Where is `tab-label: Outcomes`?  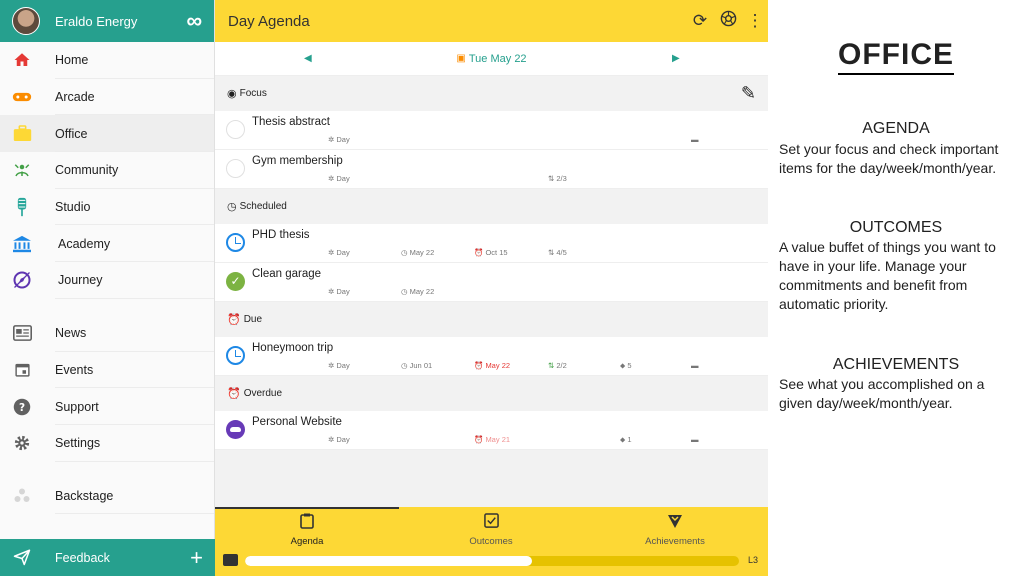
tab-label: Outcomes is located at coordinates (491, 541).